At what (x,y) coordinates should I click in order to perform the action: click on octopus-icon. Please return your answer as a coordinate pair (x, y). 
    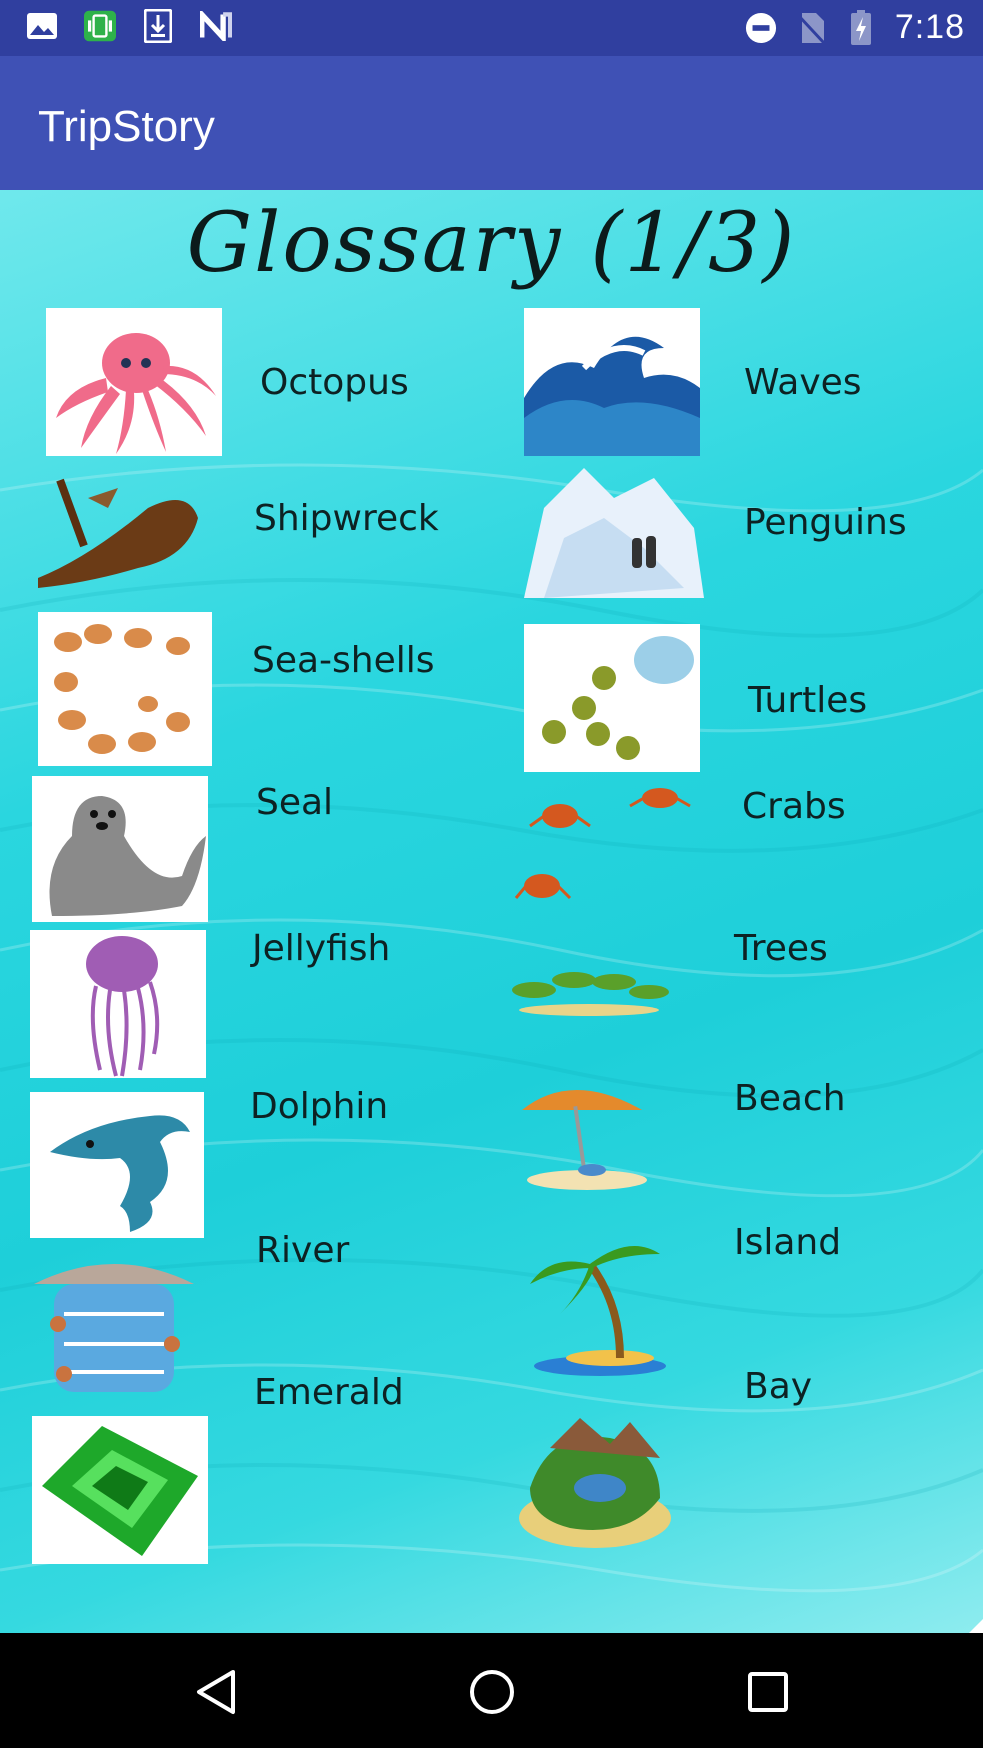
    Looking at the image, I should click on (134, 382).